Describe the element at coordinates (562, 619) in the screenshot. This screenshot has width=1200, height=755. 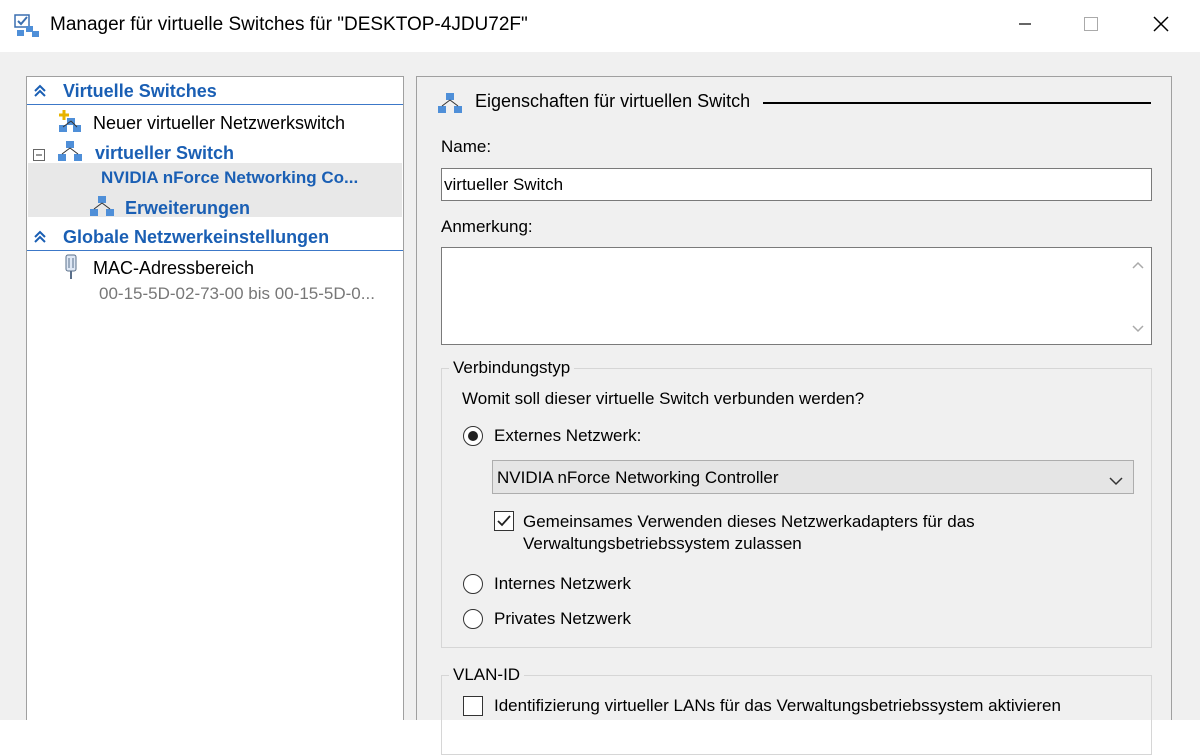
I see `private-network-label: Privates Netzwerk` at that location.